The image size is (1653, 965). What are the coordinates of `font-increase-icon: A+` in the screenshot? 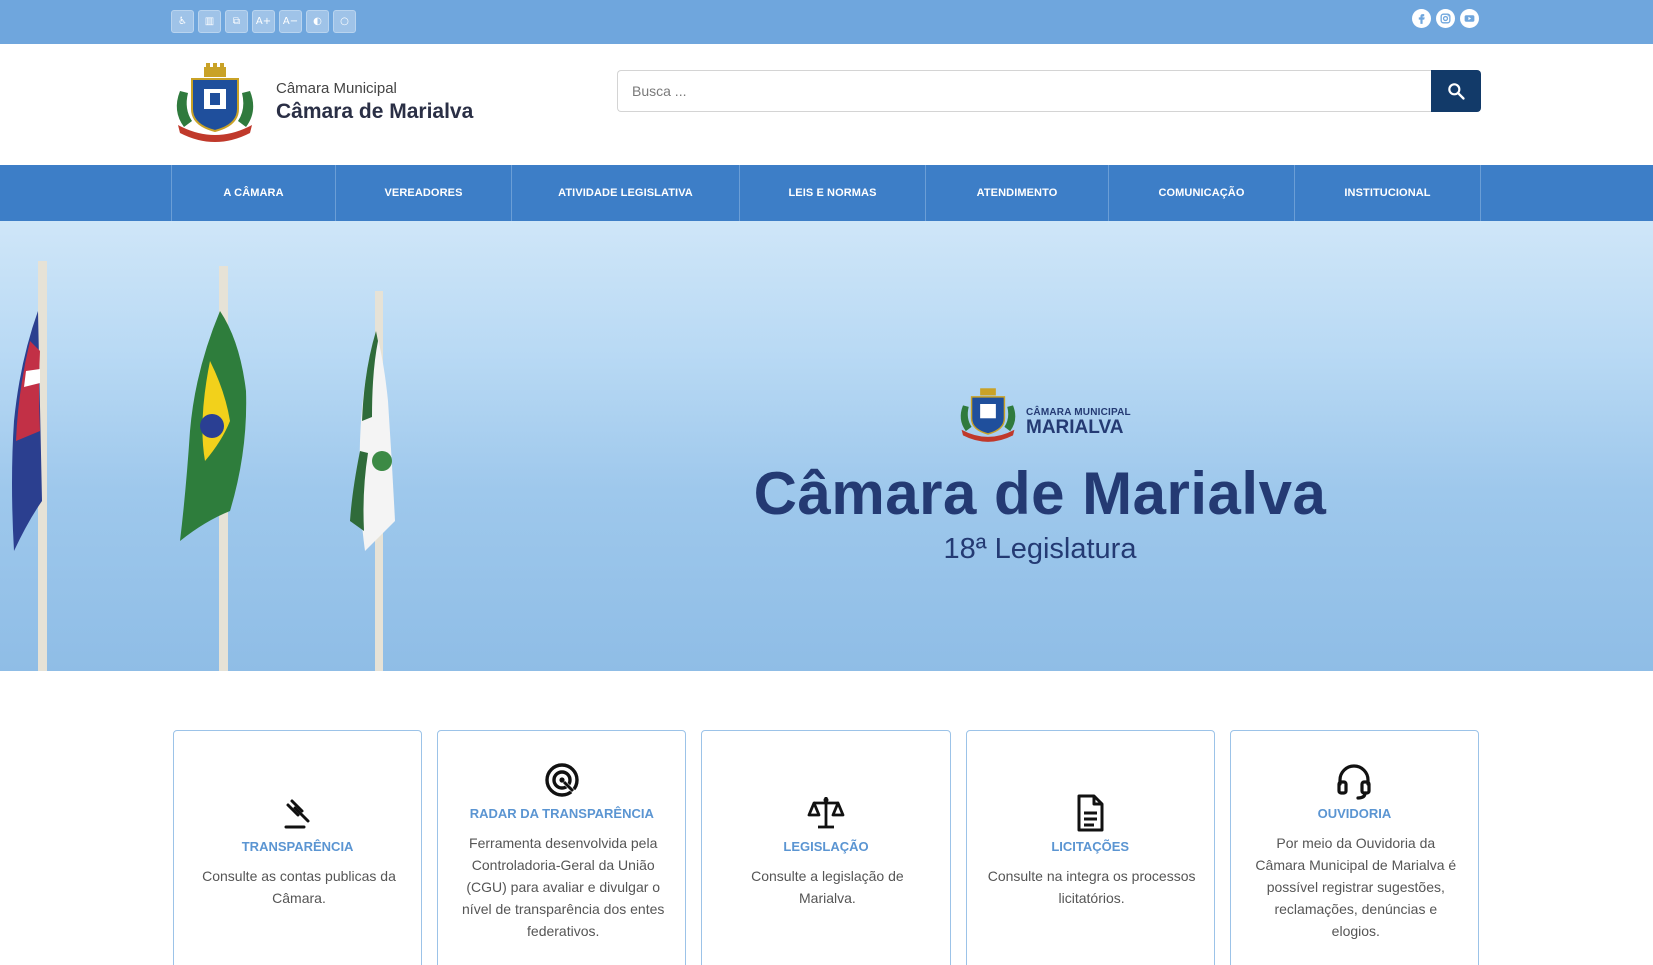 It's located at (263, 21).